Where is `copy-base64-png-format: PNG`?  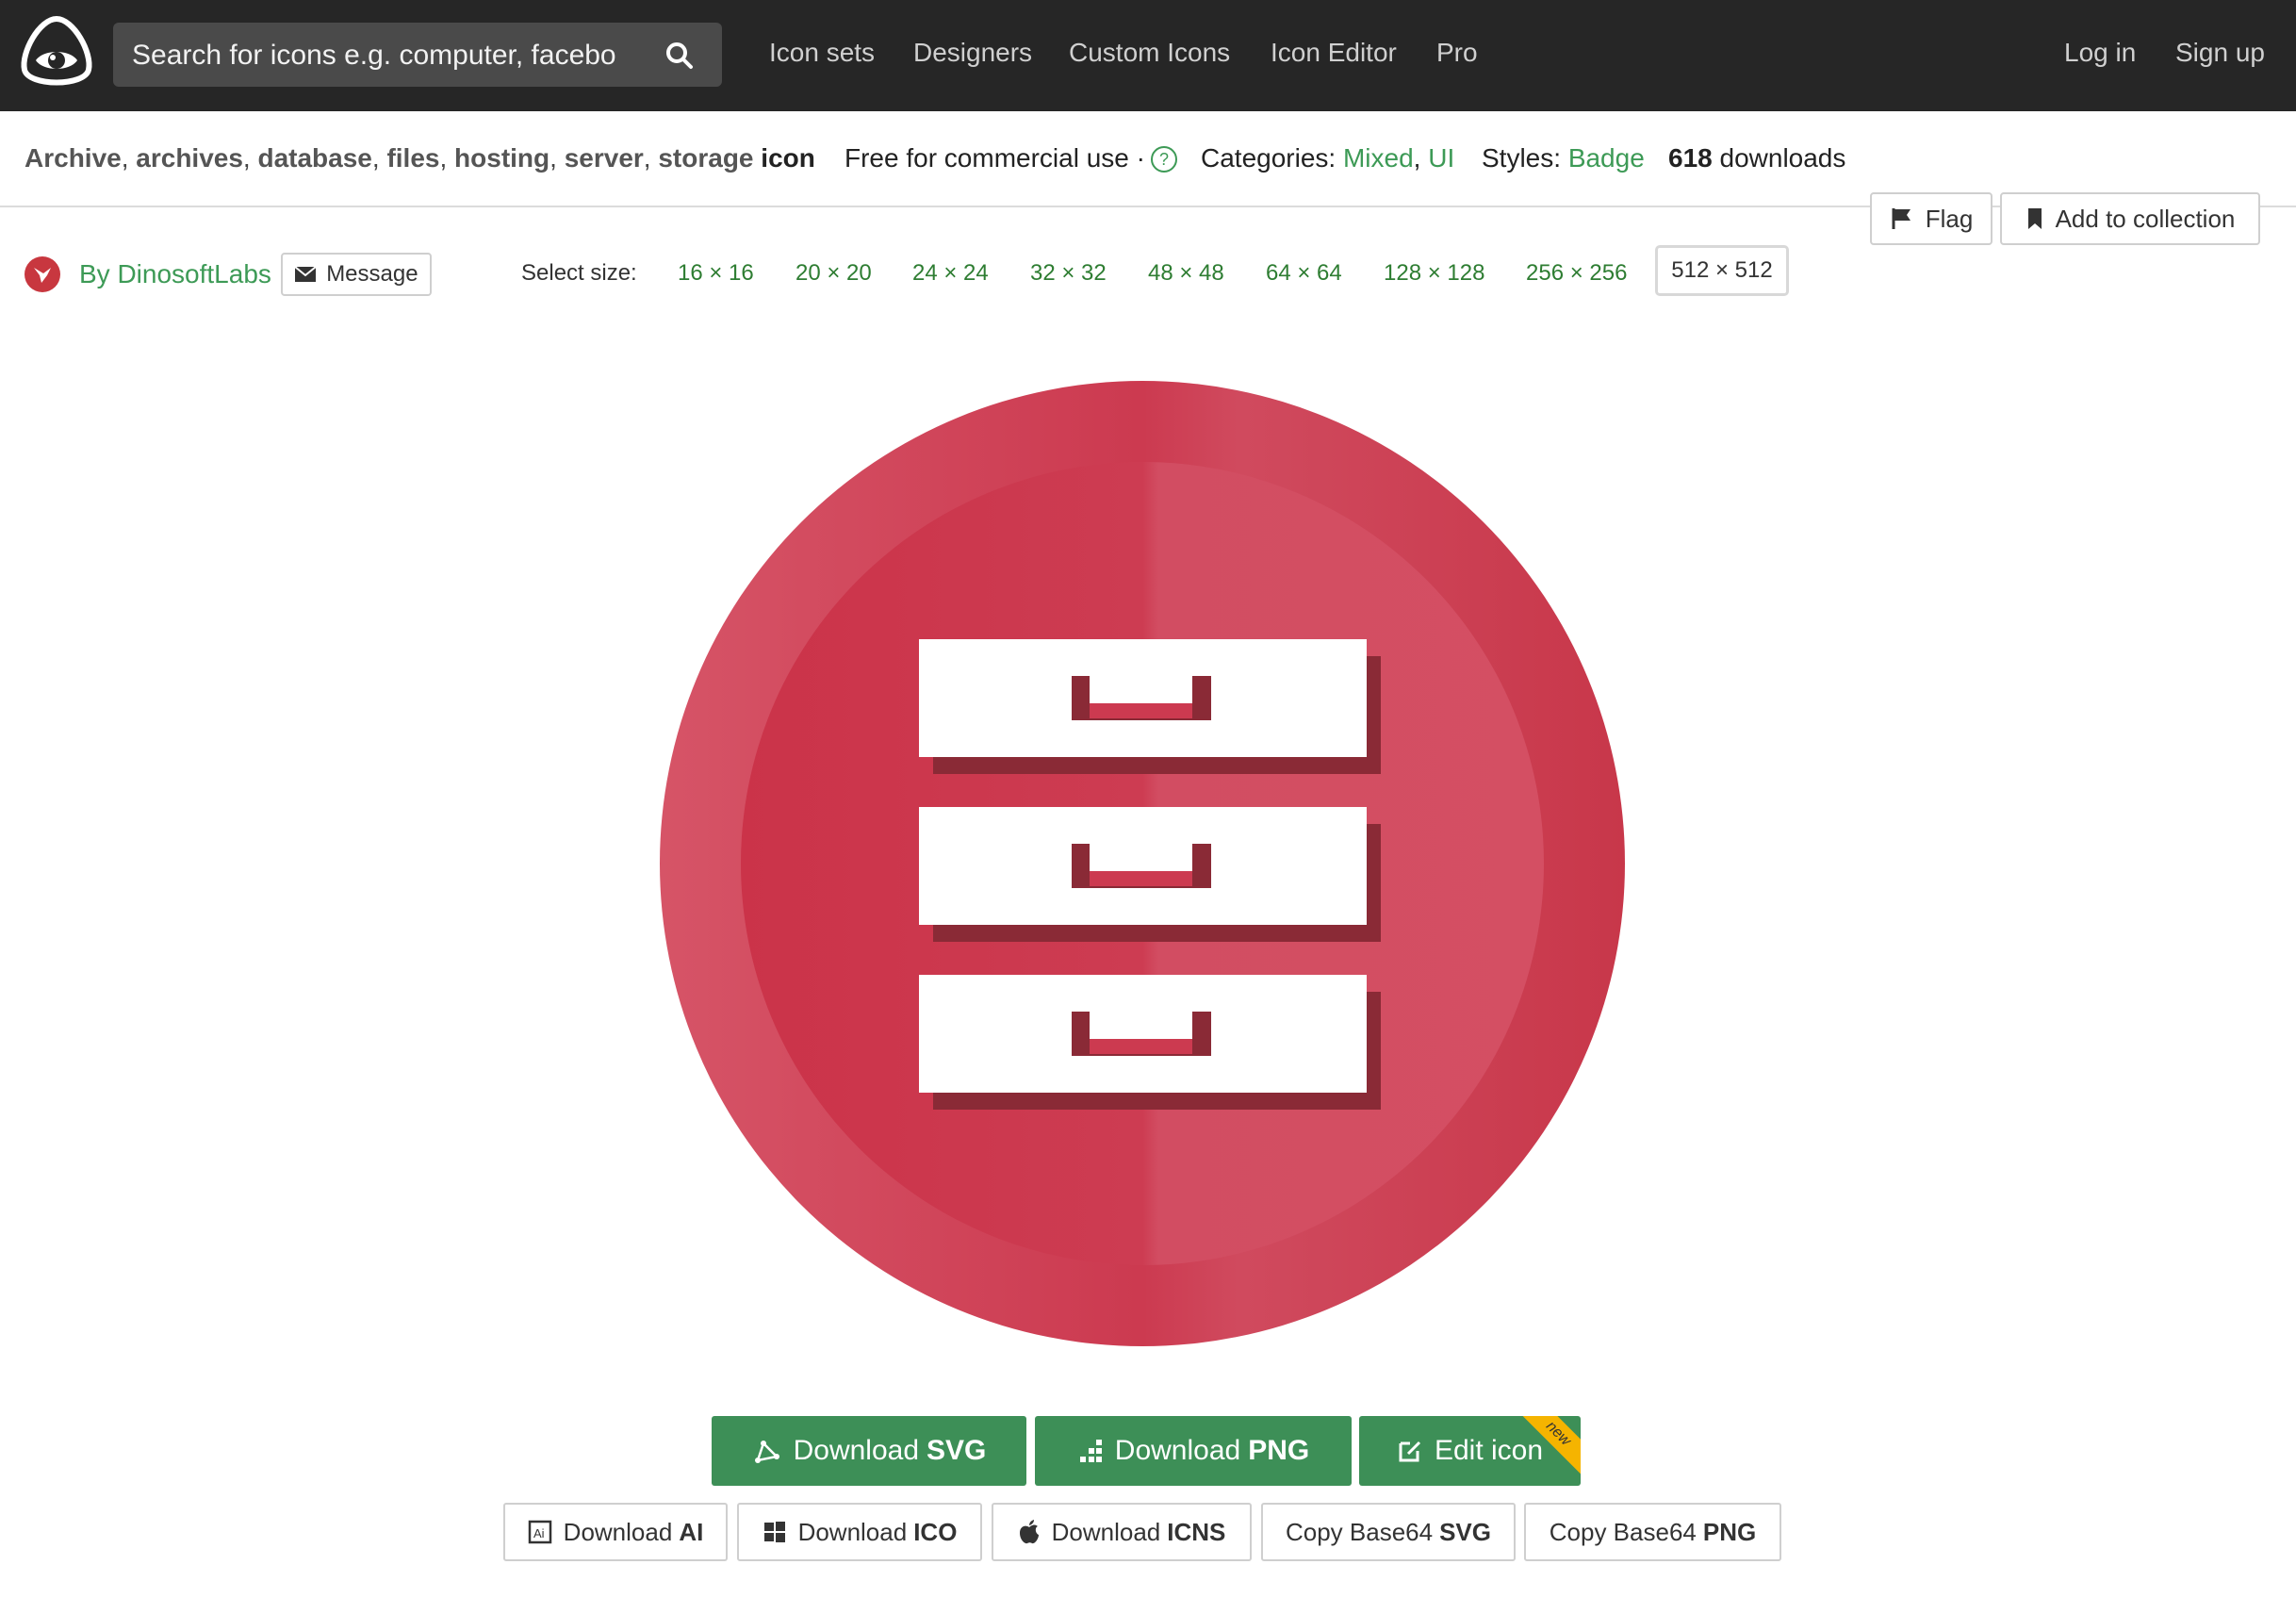 copy-base64-png-format: PNG is located at coordinates (1729, 1532).